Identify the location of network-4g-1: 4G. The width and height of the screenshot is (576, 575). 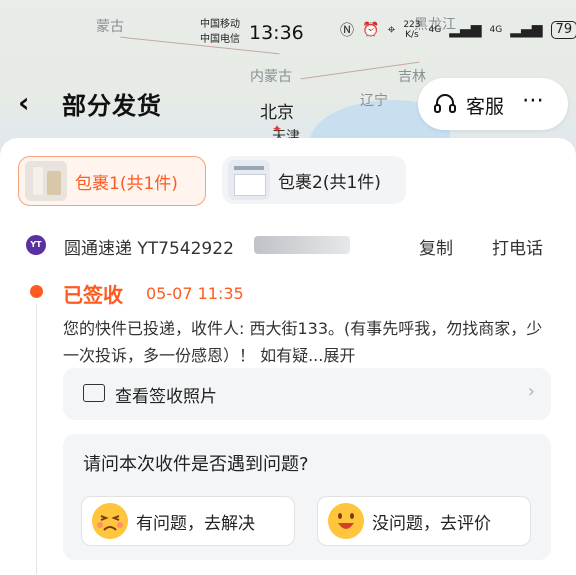
(435, 30).